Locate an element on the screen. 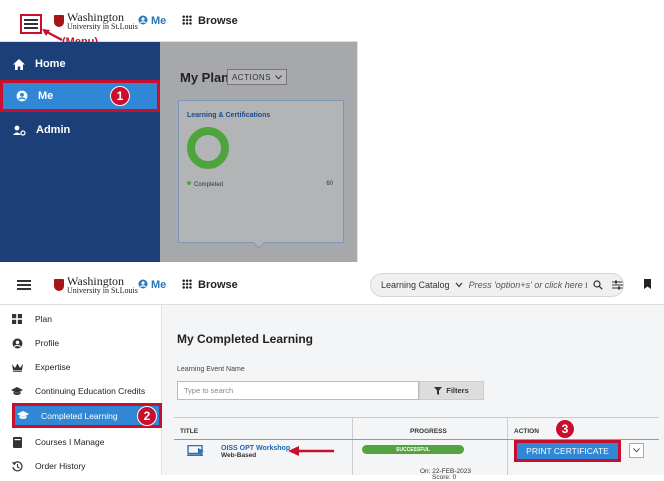 Image resolution: width=664 pixels, height=481 pixels. search-placeholder: Press 'option+s' or click here to s is located at coordinates (527, 285).